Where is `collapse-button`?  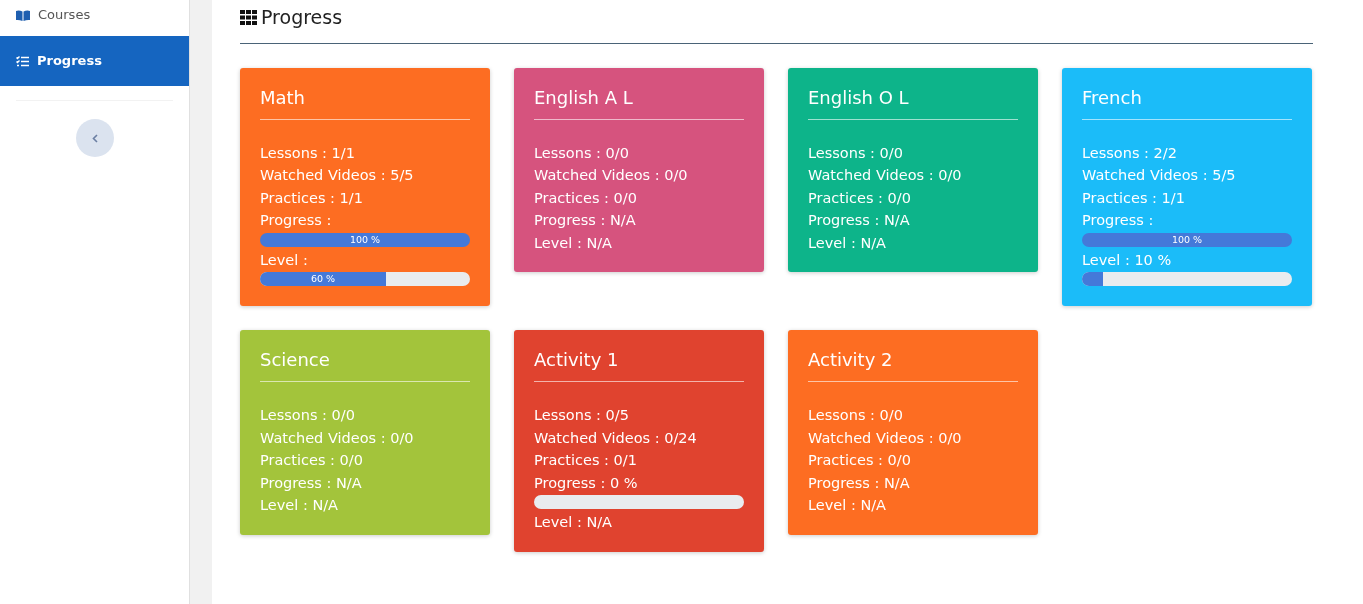 collapse-button is located at coordinates (94, 138).